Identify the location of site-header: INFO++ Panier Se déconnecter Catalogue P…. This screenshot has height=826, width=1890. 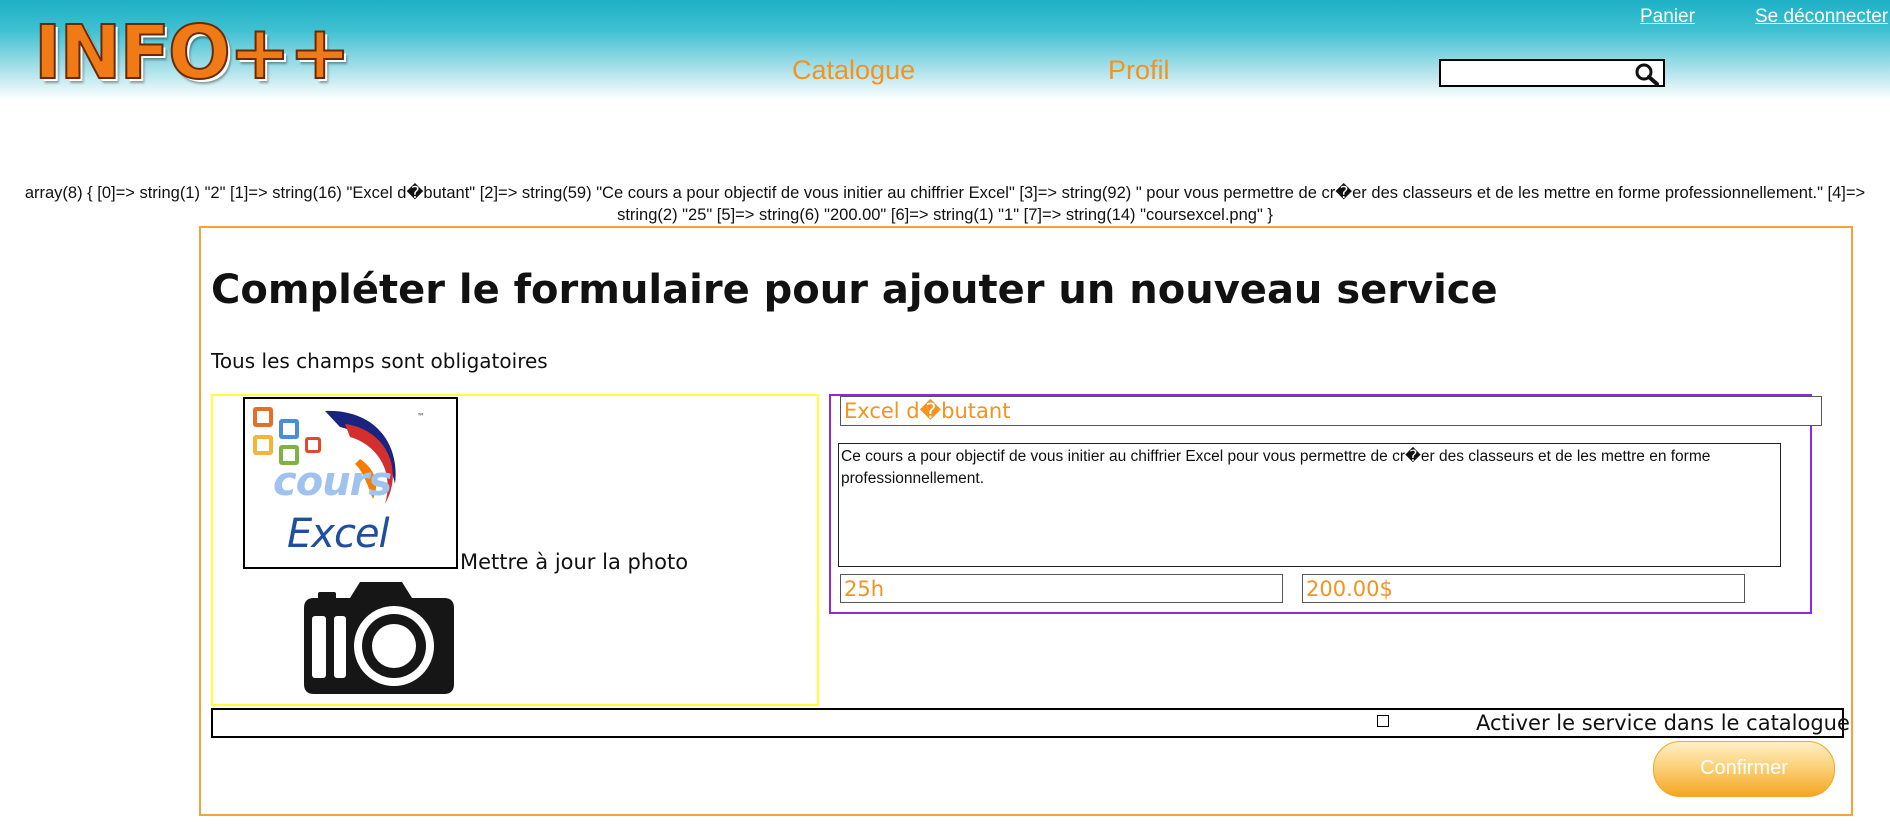
(945, 50).